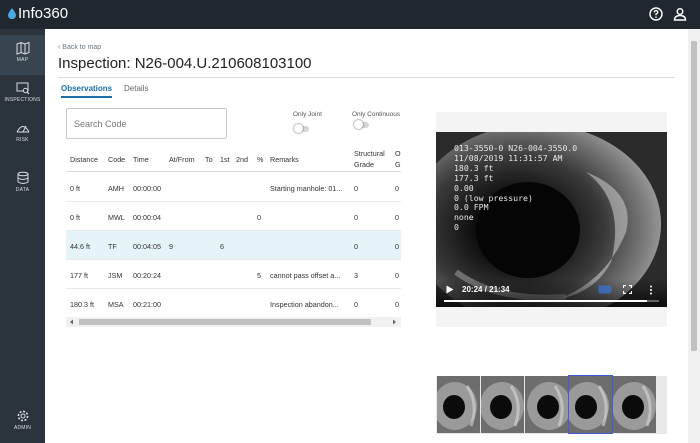 The width and height of the screenshot is (700, 443). What do you see at coordinates (22, 100) in the screenshot?
I see `sidebar-item-label: INSPECTIONS` at bounding box center [22, 100].